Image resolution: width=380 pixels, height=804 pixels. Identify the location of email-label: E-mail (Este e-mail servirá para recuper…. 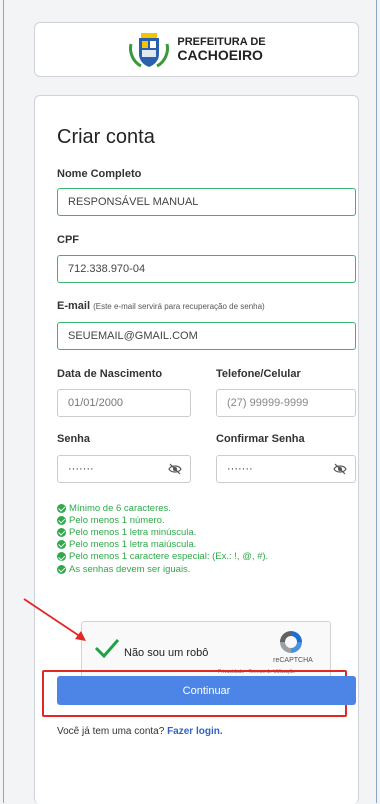
(161, 306).